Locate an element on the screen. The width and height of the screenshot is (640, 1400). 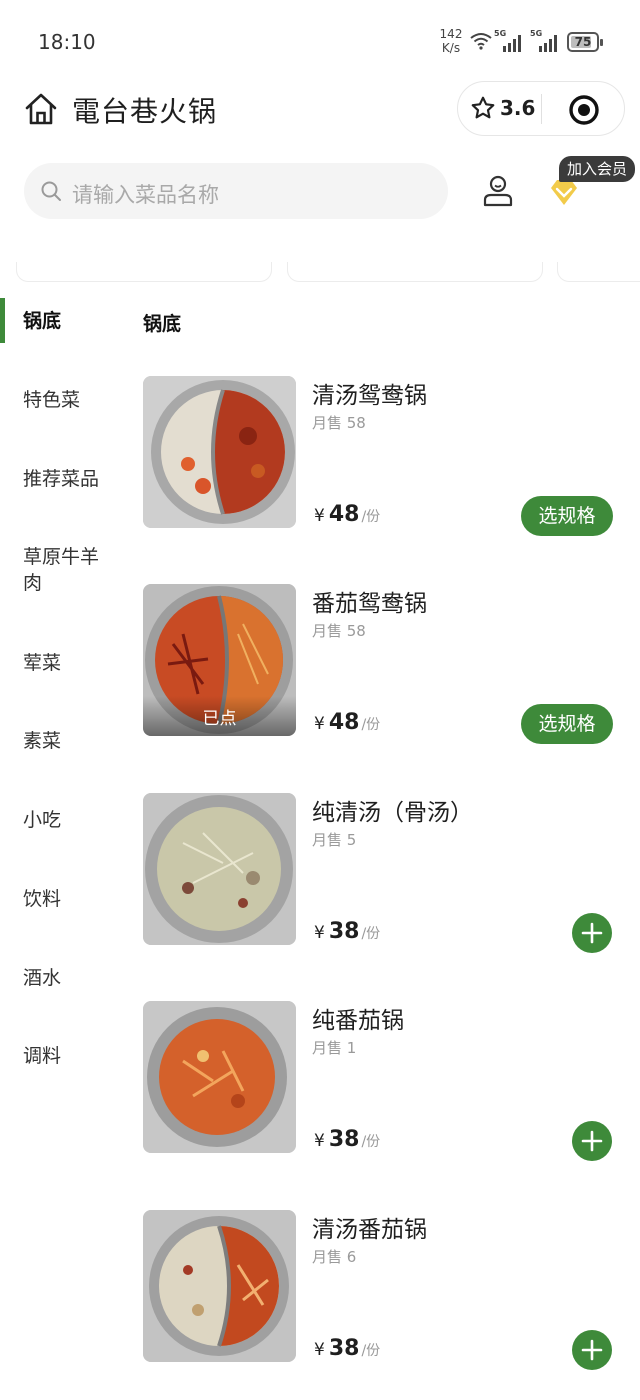
dish-monthly-sales: 月售 5 is located at coordinates (334, 840).